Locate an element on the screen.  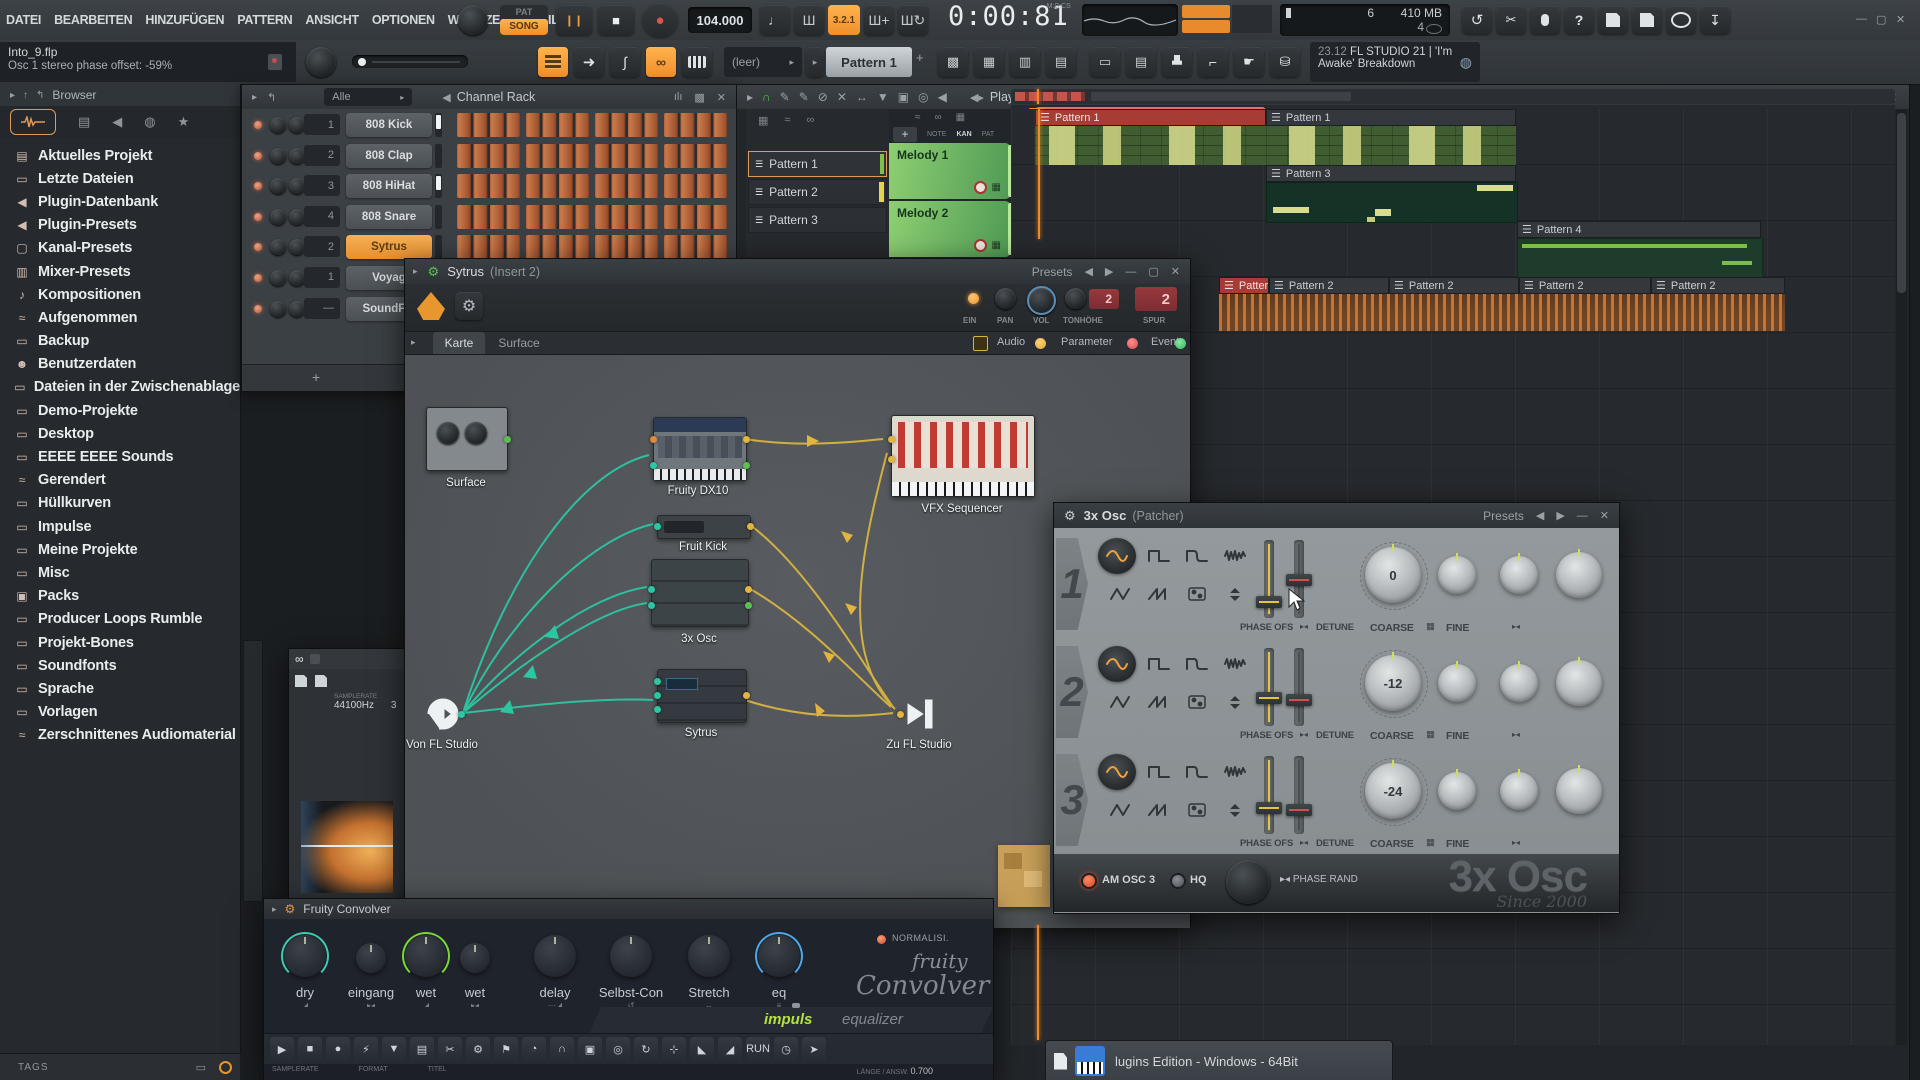
browser-list-item: ▭ Impulse is located at coordinates (120, 526).